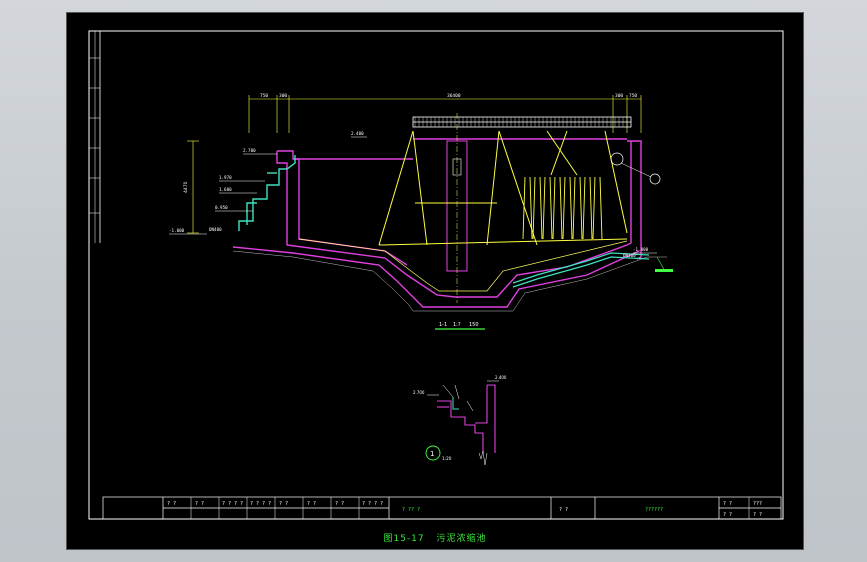 This screenshot has width=867, height=562. I want to click on dim-top-left-a: 750, so click(264, 96).